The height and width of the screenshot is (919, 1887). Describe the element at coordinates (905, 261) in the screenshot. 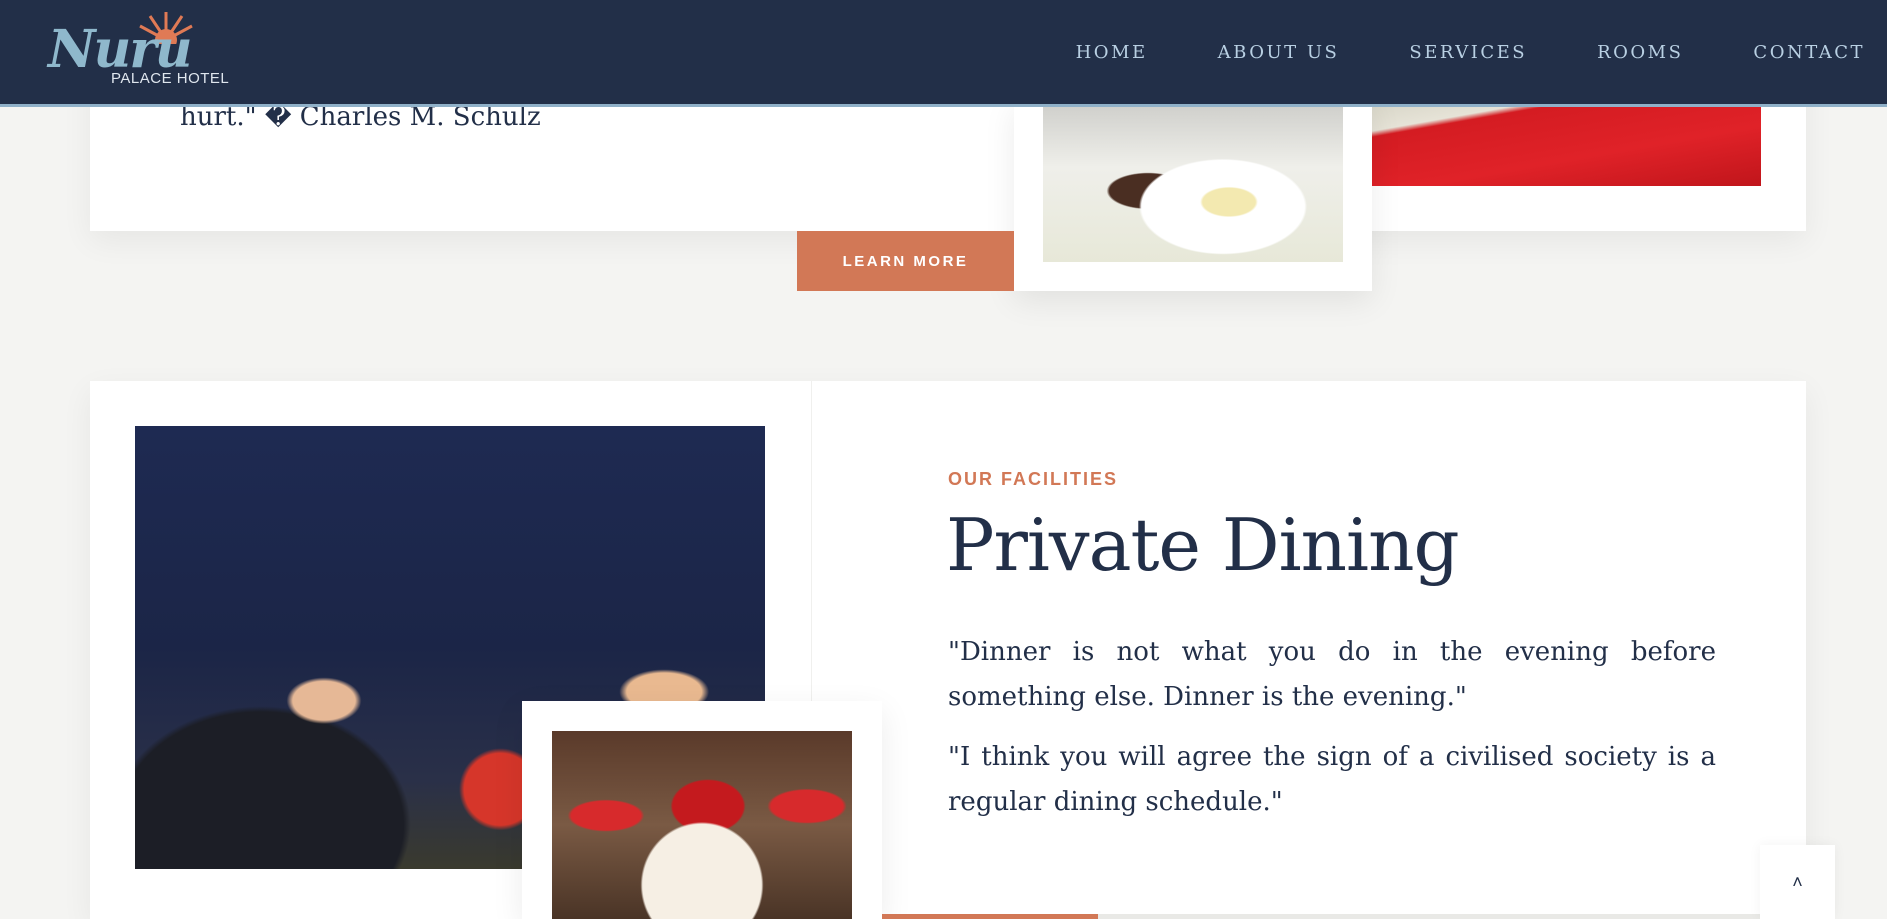

I see `learn-more-button: LEARN MORE` at that location.